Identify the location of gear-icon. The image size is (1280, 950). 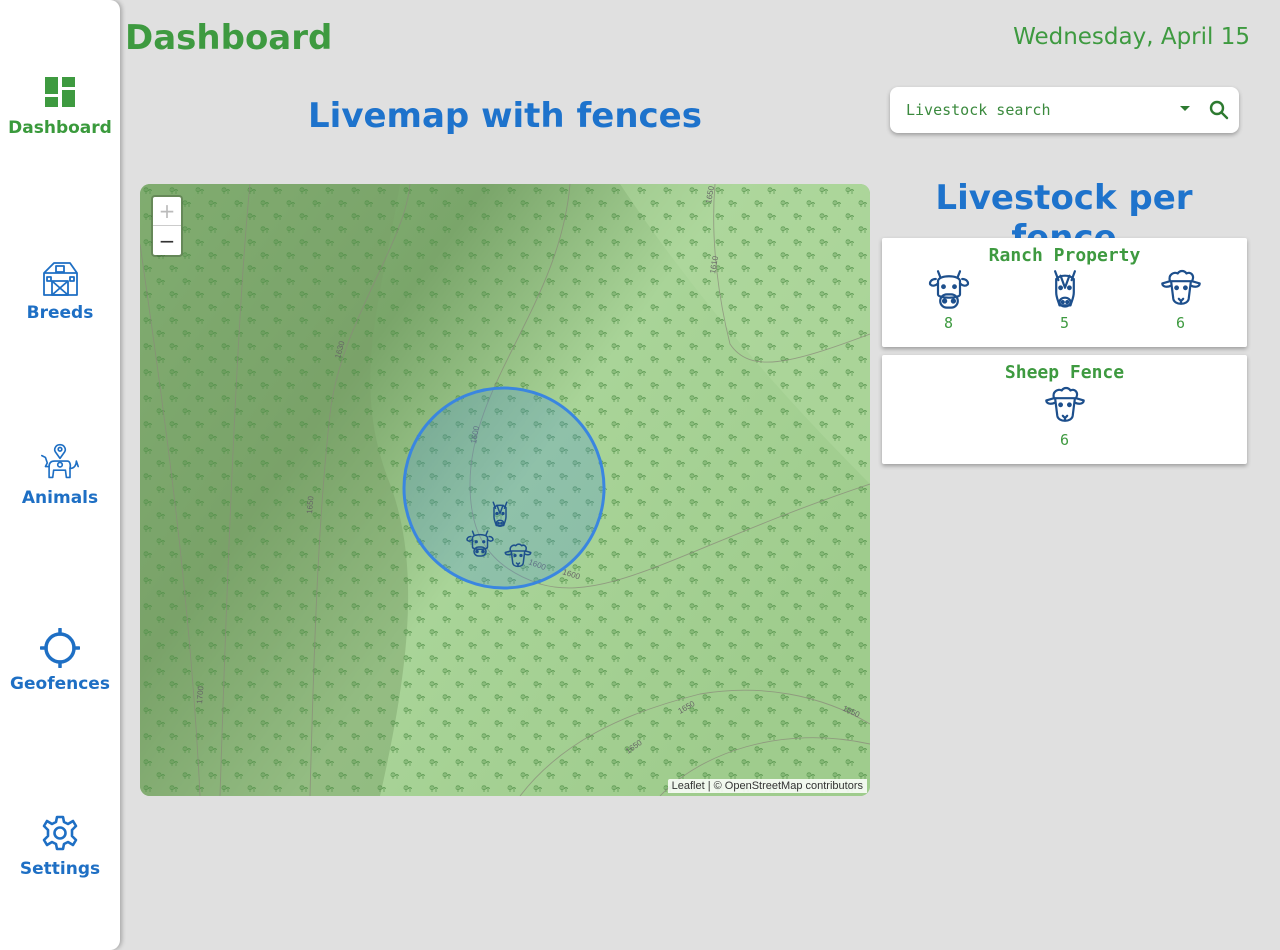
(60, 833).